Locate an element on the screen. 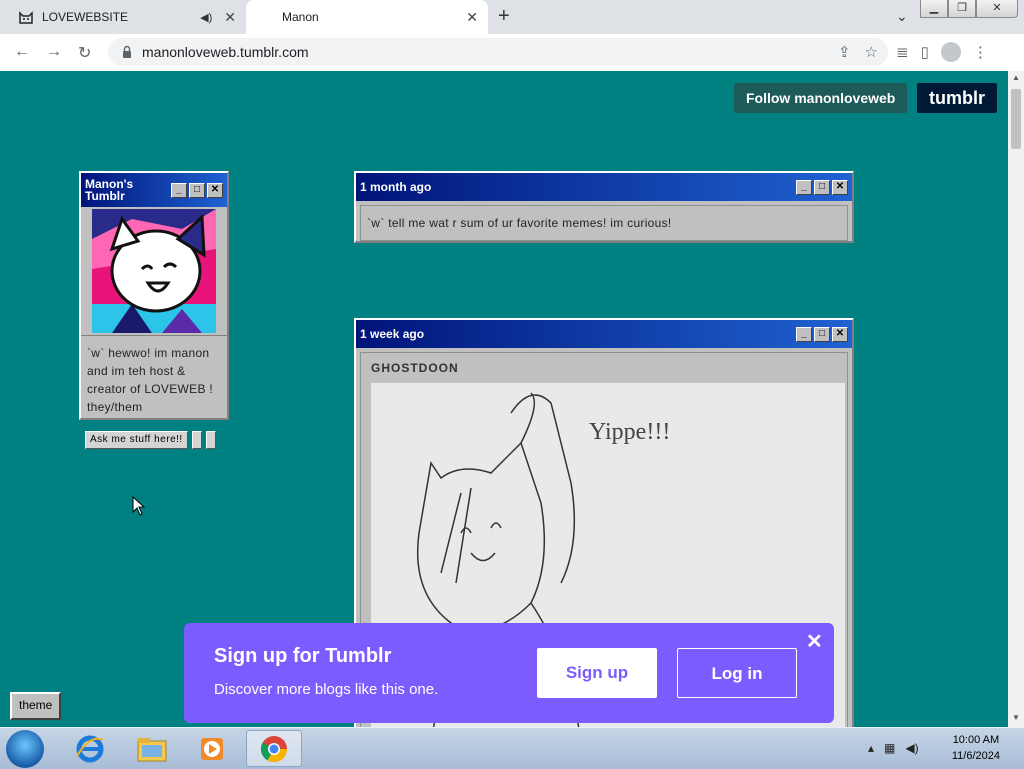 This screenshot has height=769, width=1024. page-scrollbar: ▲ ▼ is located at coordinates (1016, 399).